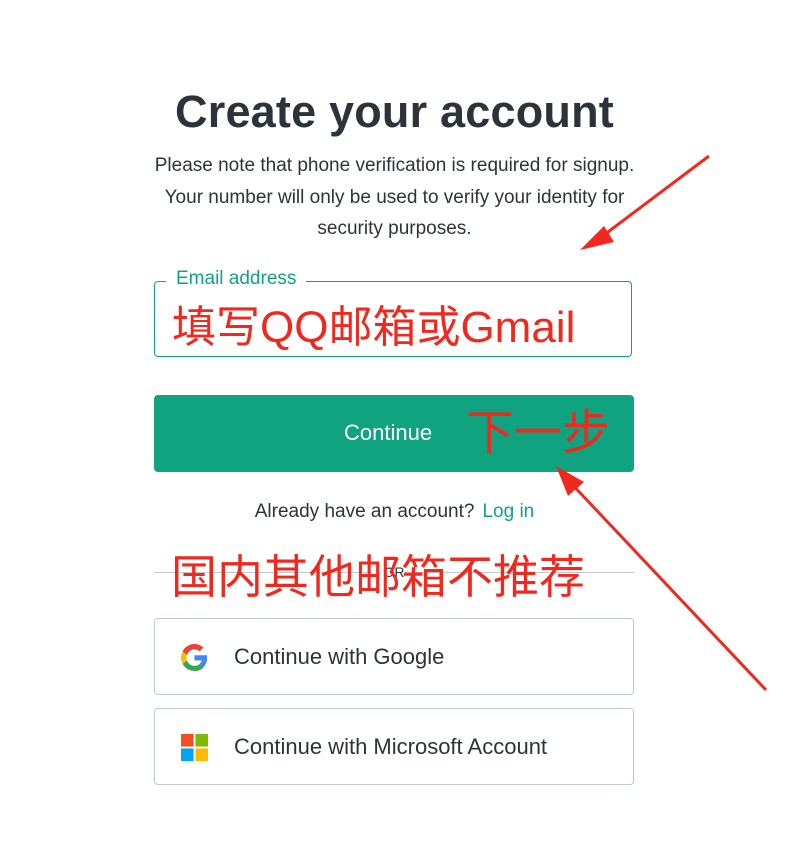  Describe the element at coordinates (339, 656) in the screenshot. I see `google-button-label: Continue with Google` at that location.